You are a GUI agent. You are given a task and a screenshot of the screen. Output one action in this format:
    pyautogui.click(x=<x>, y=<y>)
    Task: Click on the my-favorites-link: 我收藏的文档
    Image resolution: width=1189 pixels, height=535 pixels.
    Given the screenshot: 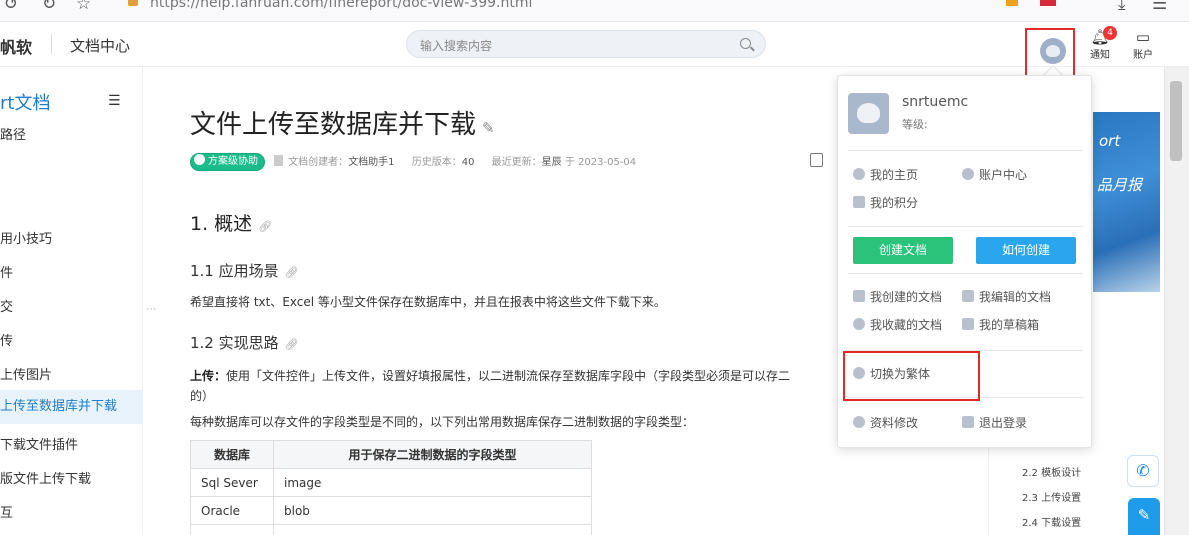 What is the action you would take?
    pyautogui.click(x=897, y=324)
    